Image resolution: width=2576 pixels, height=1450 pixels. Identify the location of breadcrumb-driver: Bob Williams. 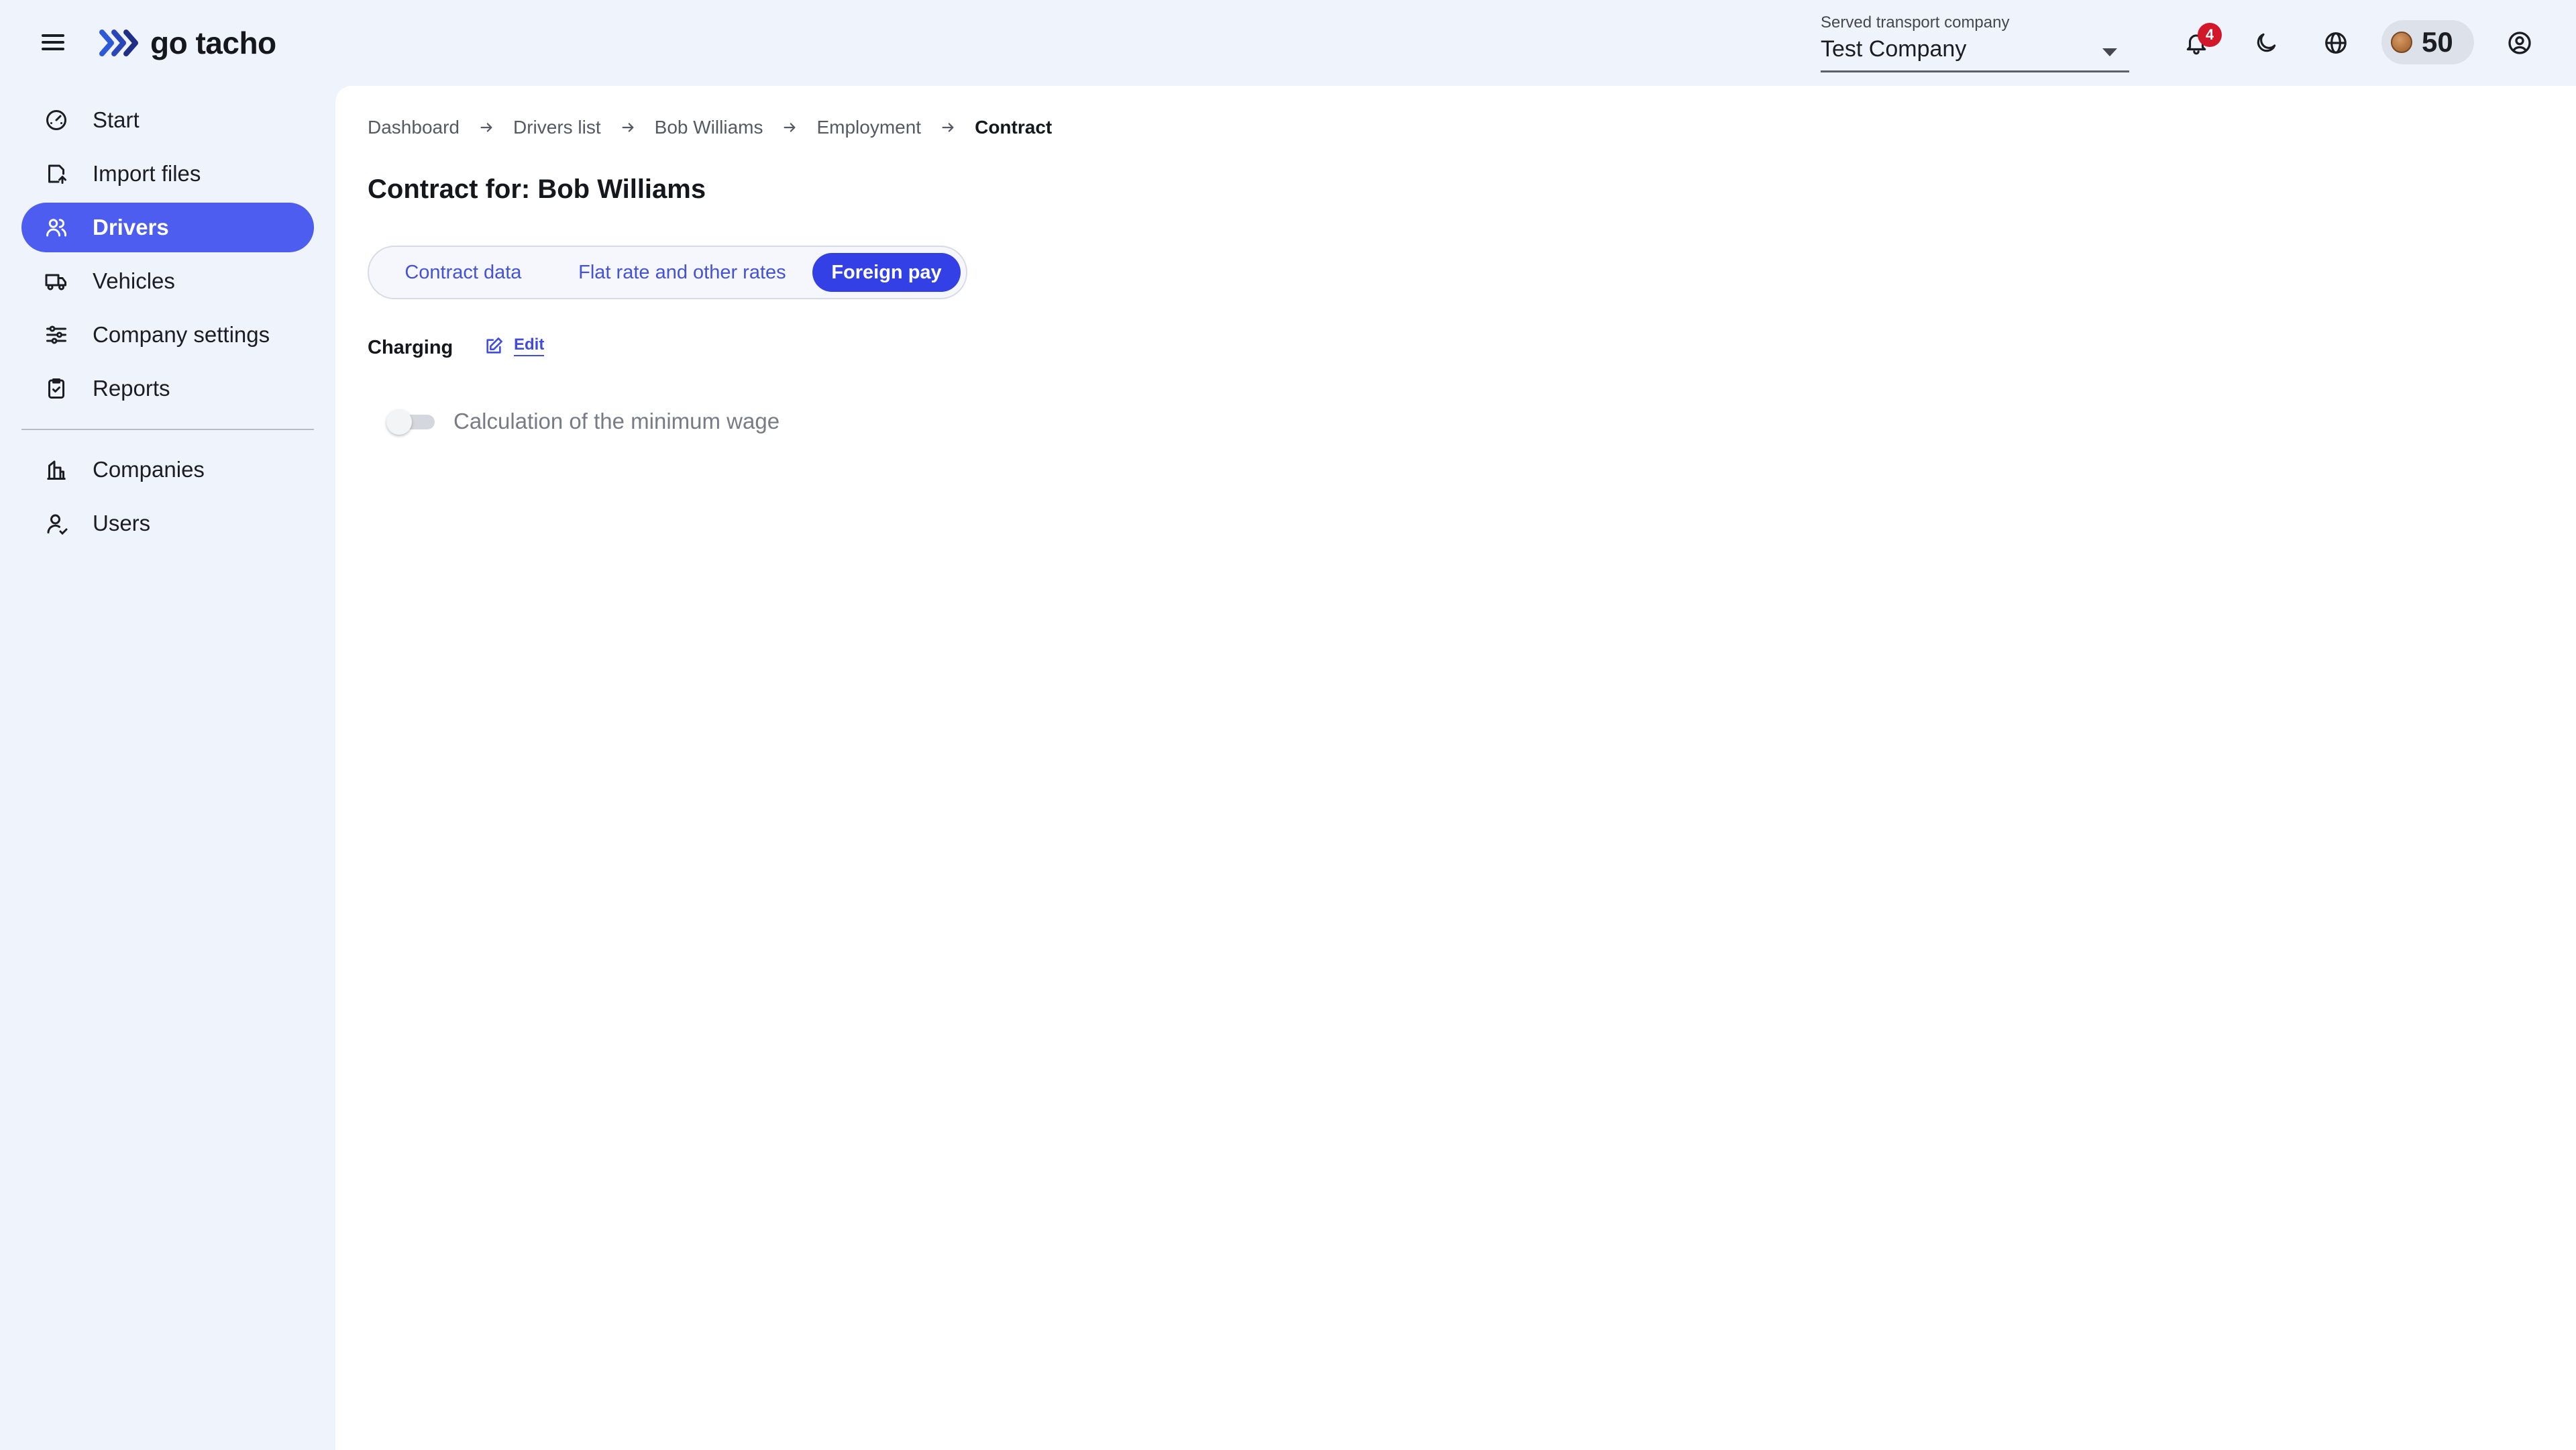
(709, 127).